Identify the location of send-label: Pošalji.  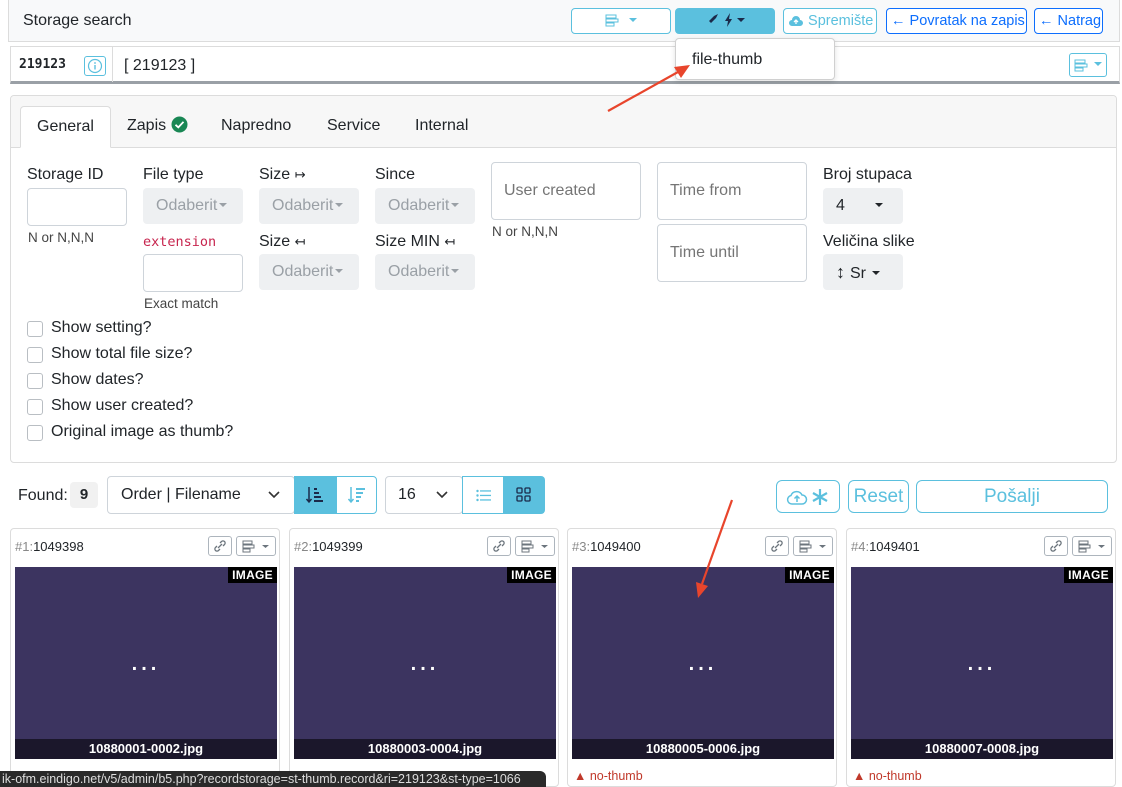
(1012, 496).